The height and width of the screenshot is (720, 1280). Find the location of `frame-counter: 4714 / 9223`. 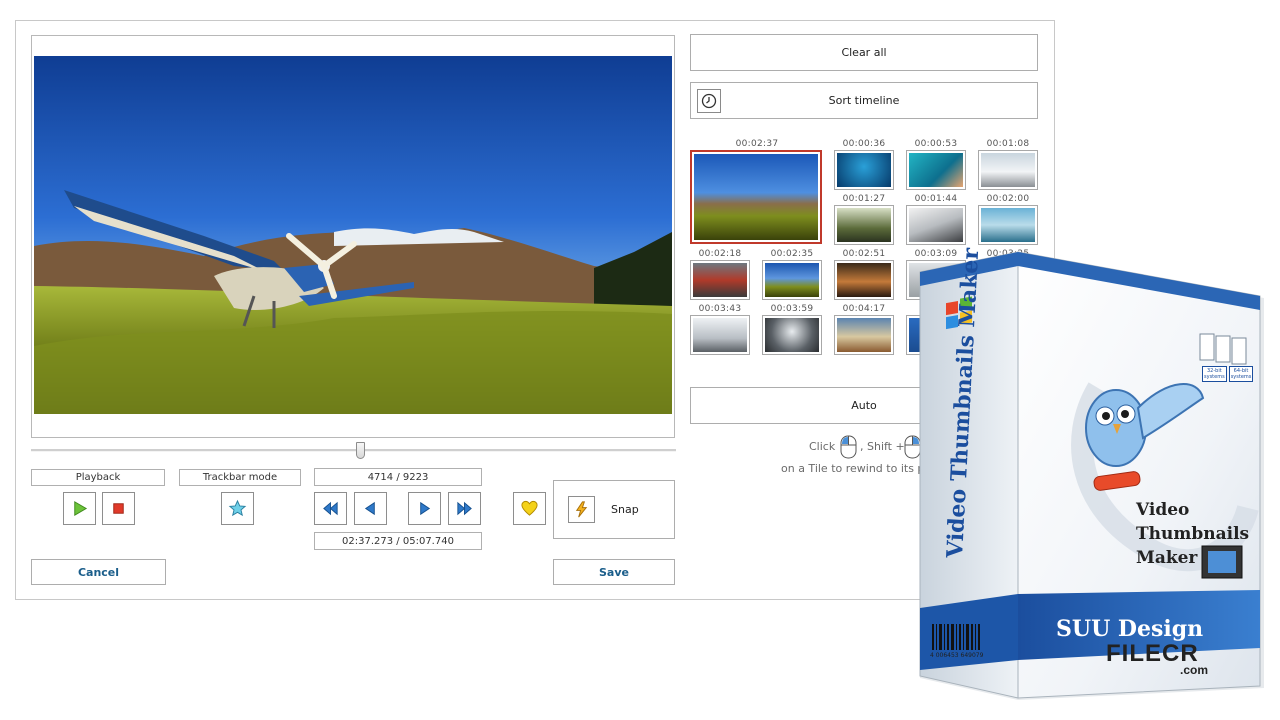

frame-counter: 4714 / 9223 is located at coordinates (398, 477).